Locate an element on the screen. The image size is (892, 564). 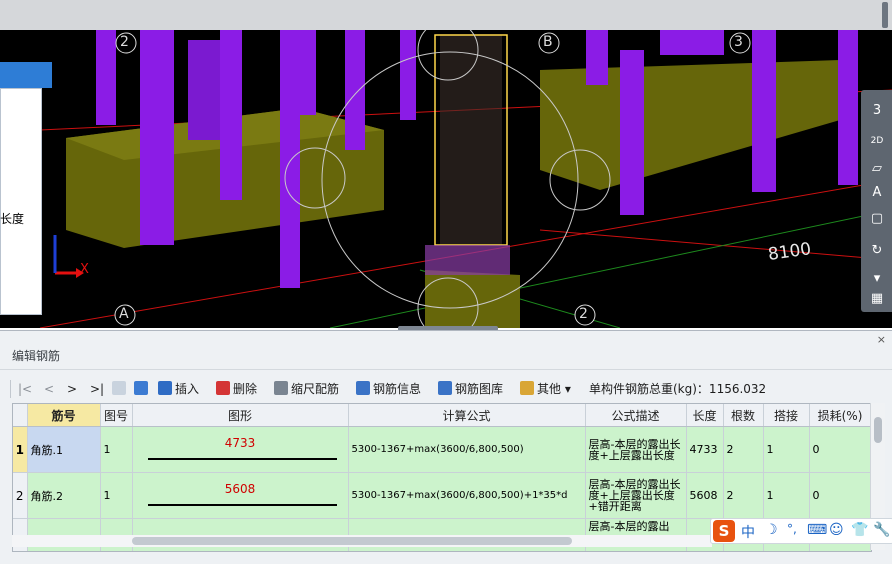
view-axis-icon: A is located at coordinates (877, 193).